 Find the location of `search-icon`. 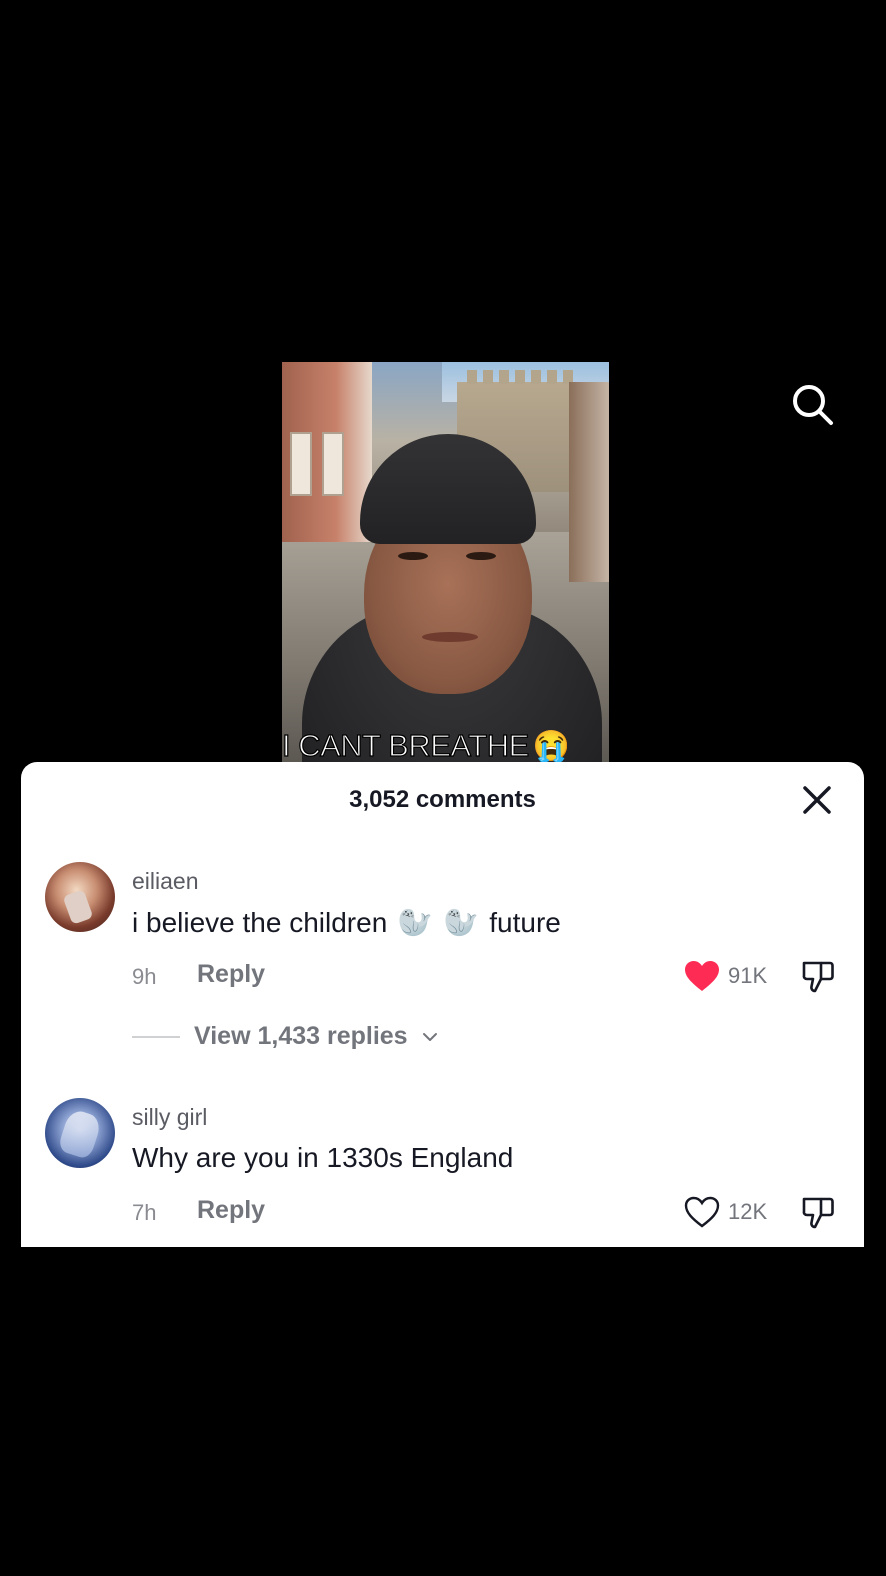

search-icon is located at coordinates (813, 405).